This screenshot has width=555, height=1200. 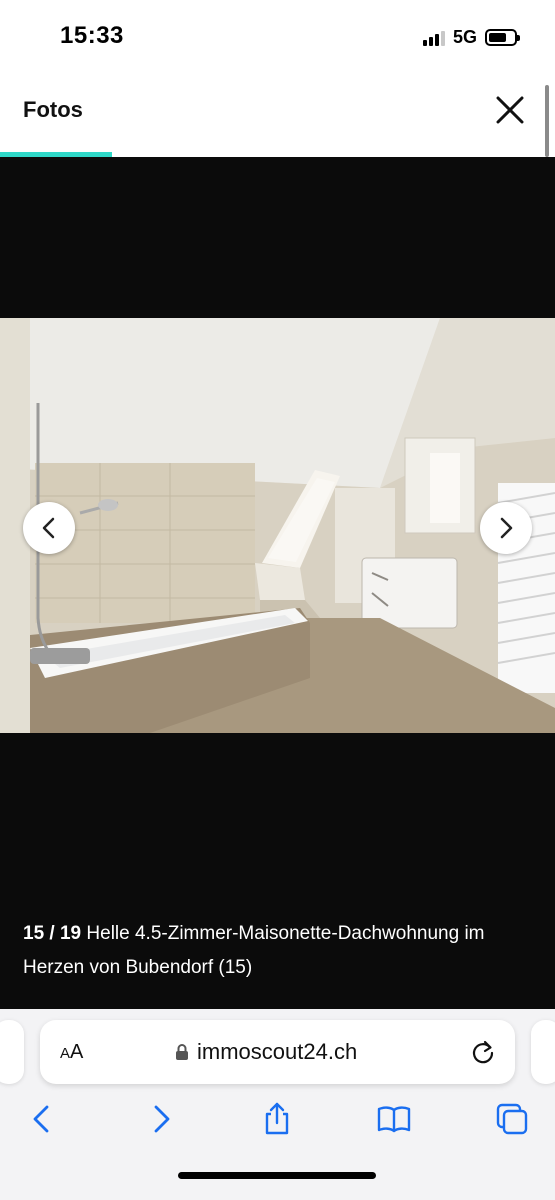 I want to click on photo-current-index: 15, so click(x=34, y=933).